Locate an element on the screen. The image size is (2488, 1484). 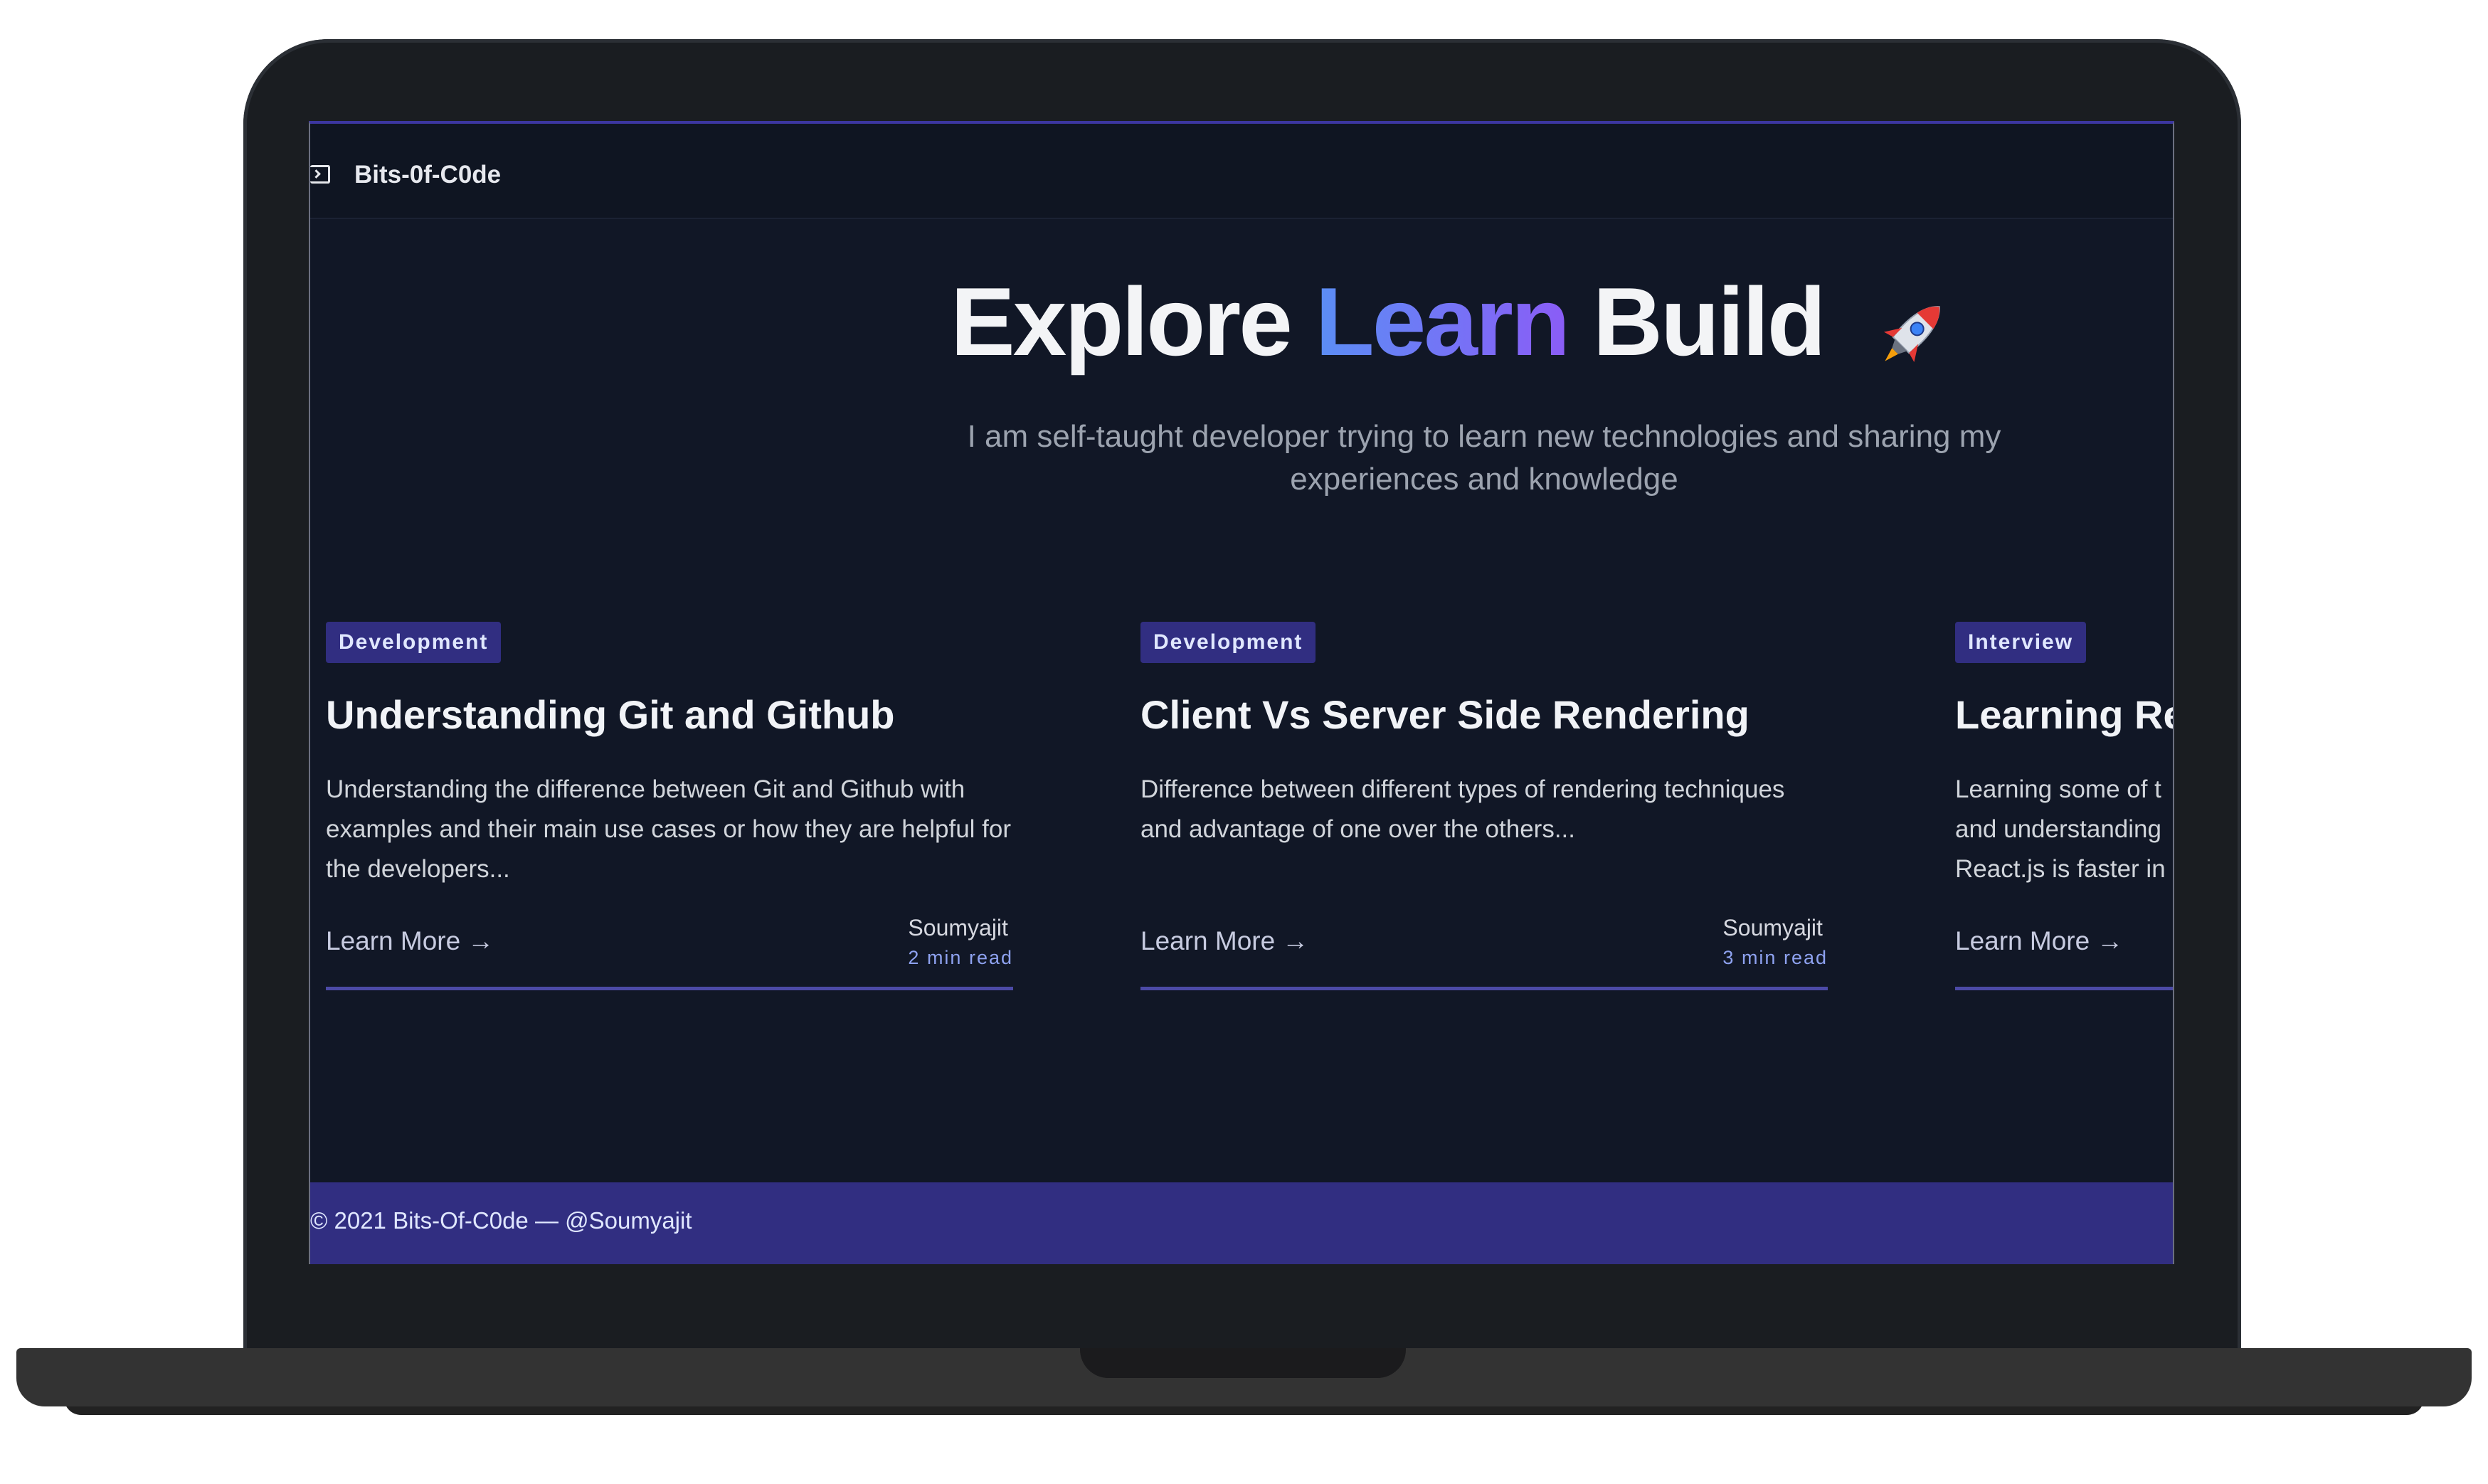
read-time: 3 min read is located at coordinates (1775, 957).